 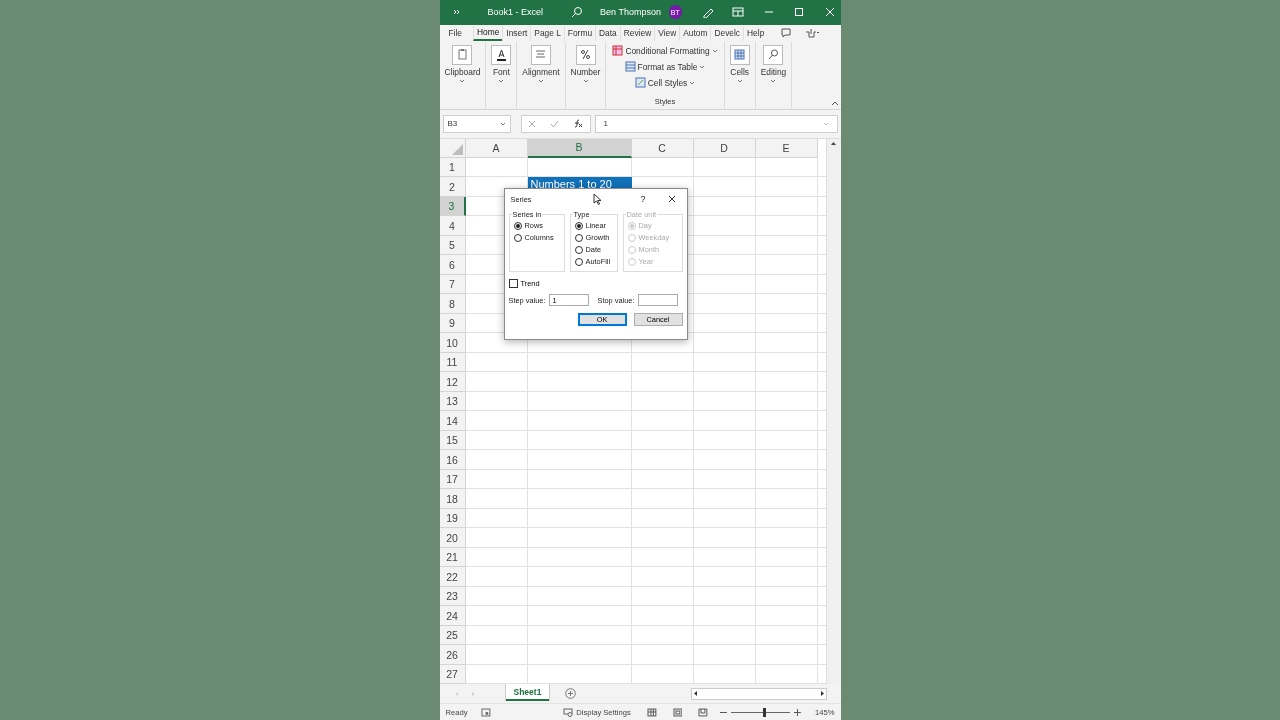 I want to click on row-header: 2, so click(x=452, y=187).